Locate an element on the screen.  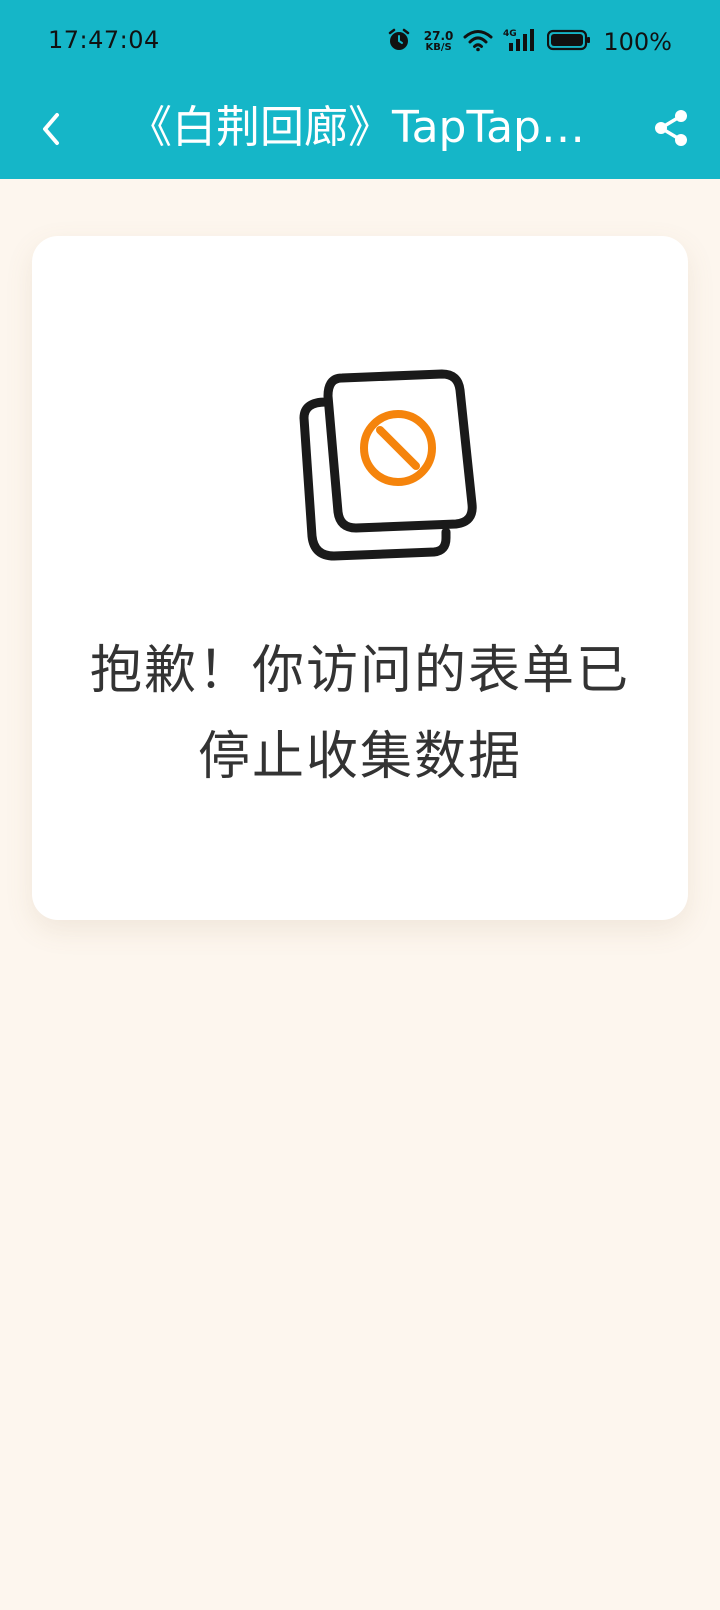
alarm-icon is located at coordinates (399, 42).